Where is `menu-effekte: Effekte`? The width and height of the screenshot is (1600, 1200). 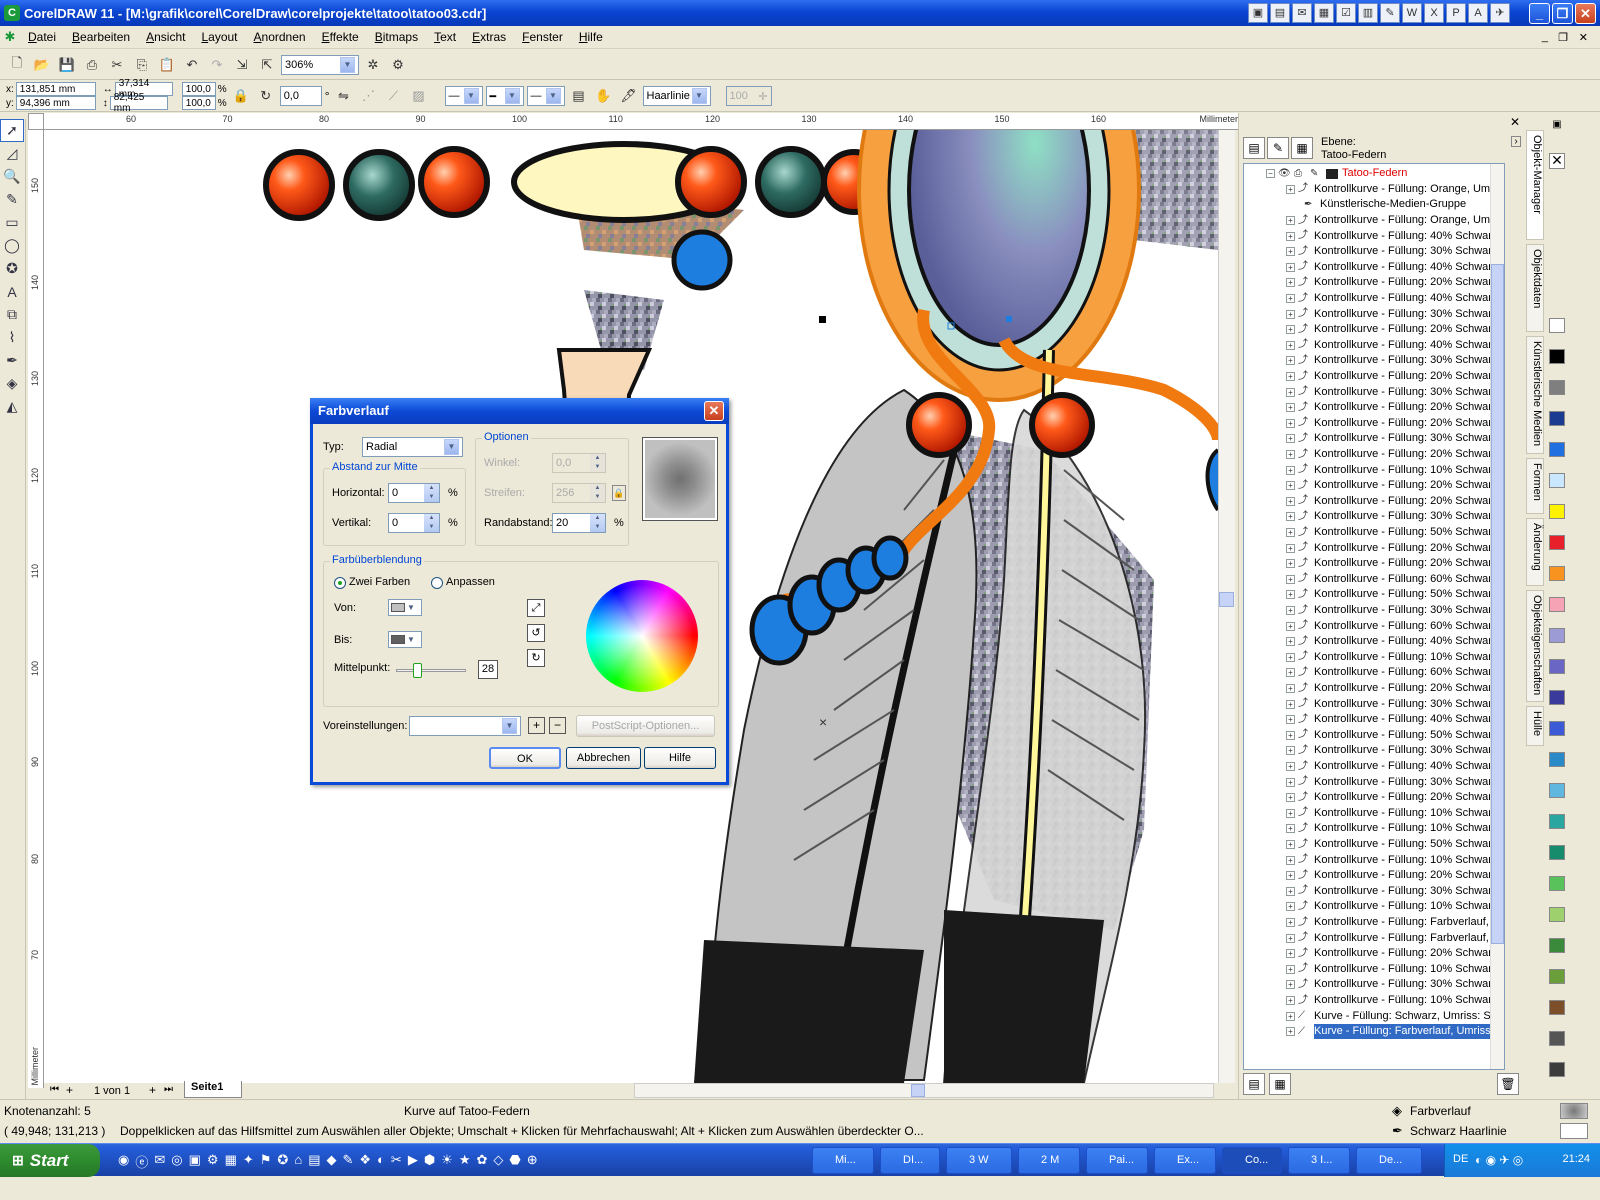 menu-effekte: Effekte is located at coordinates (340, 37).